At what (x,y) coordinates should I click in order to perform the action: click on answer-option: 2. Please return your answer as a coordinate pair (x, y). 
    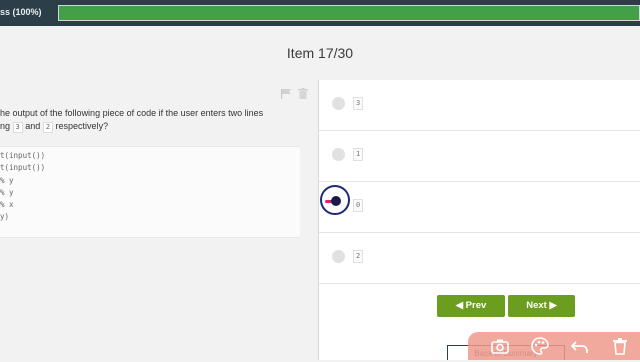
    Looking at the image, I should click on (479, 258).